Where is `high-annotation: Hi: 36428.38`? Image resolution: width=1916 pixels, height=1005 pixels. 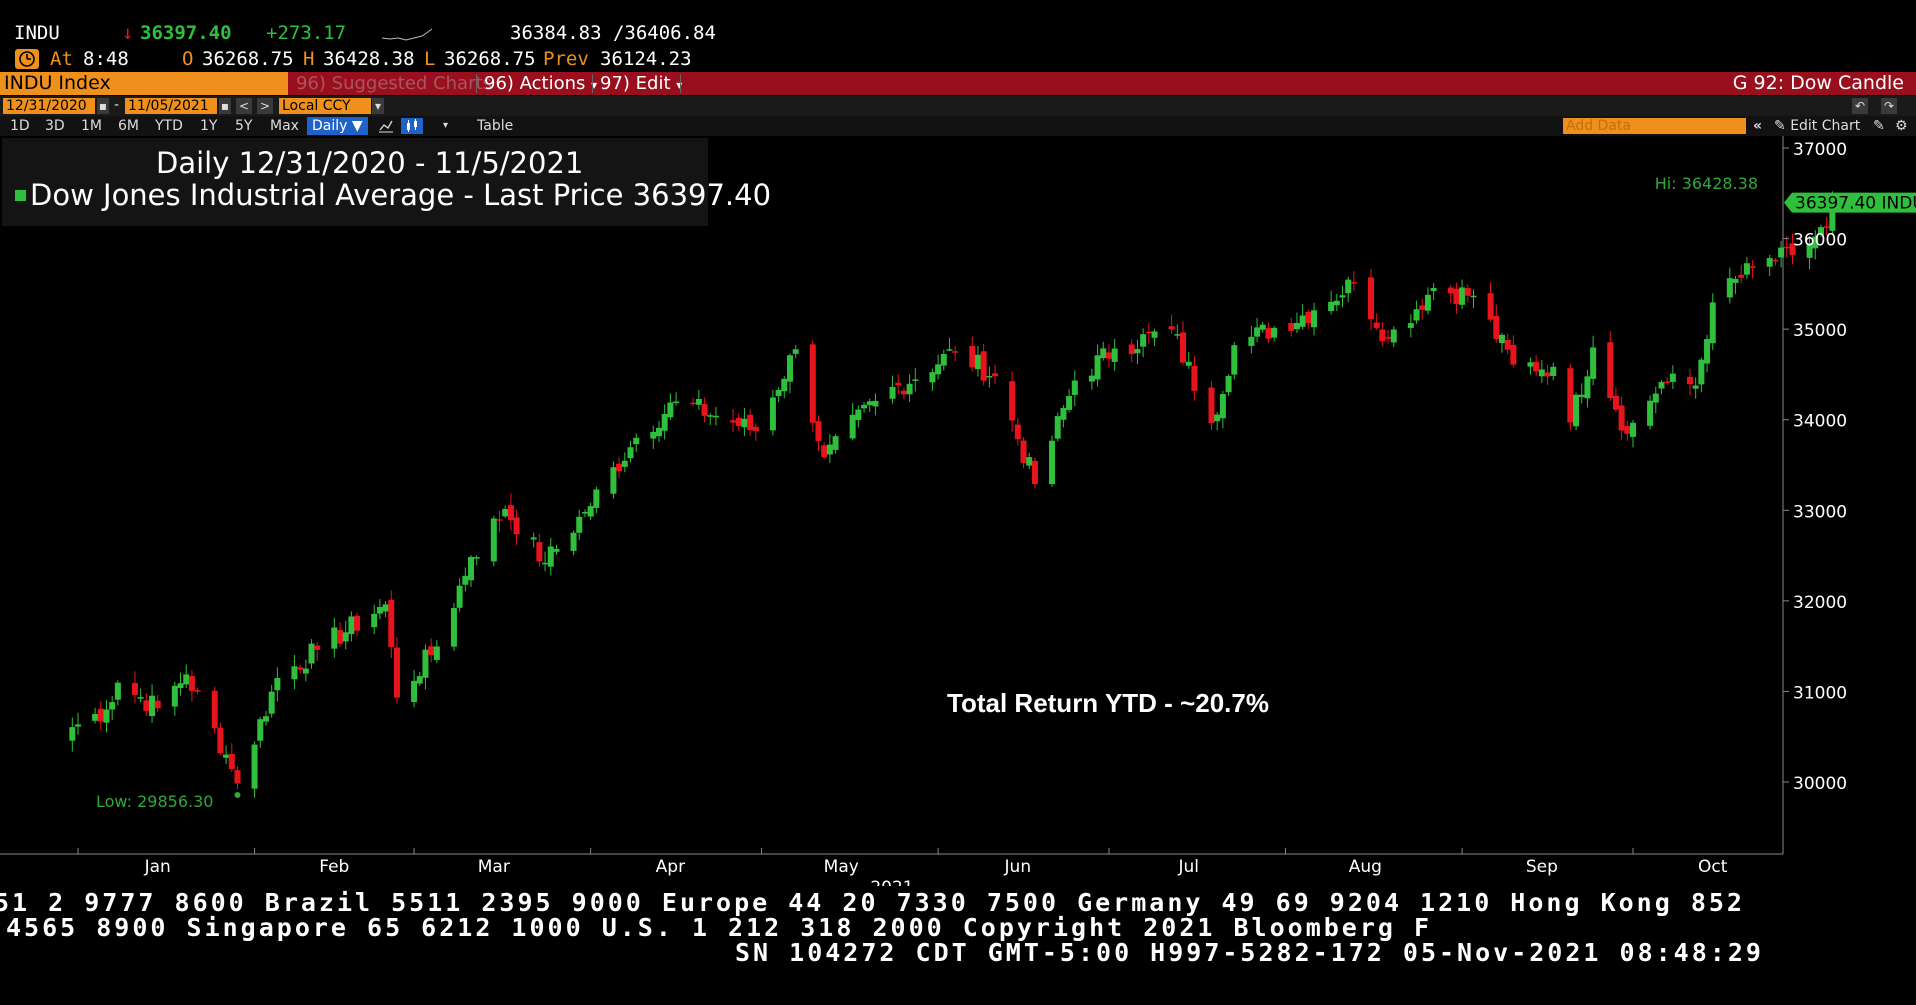 high-annotation: Hi: 36428.38 is located at coordinates (1706, 183).